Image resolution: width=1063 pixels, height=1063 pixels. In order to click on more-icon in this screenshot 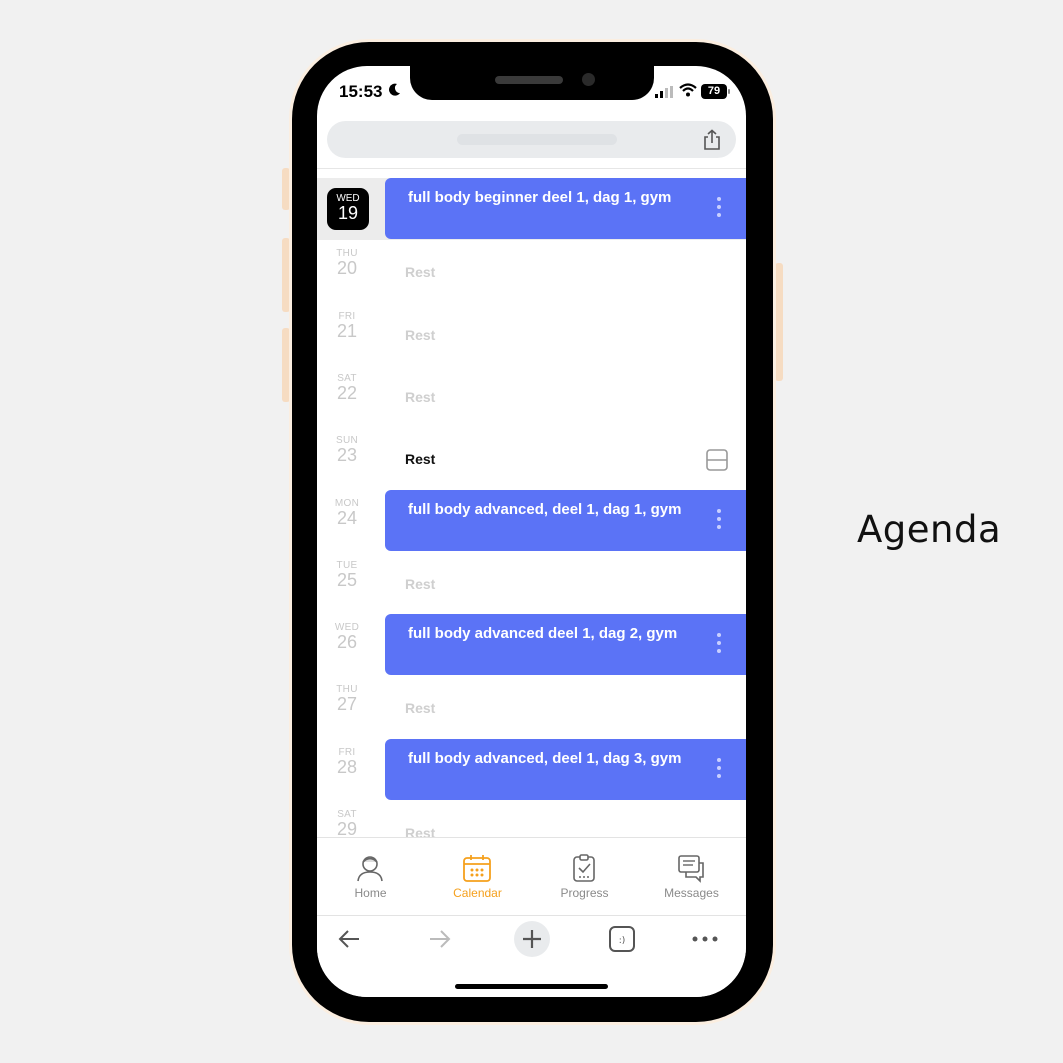, I will do `click(705, 939)`.